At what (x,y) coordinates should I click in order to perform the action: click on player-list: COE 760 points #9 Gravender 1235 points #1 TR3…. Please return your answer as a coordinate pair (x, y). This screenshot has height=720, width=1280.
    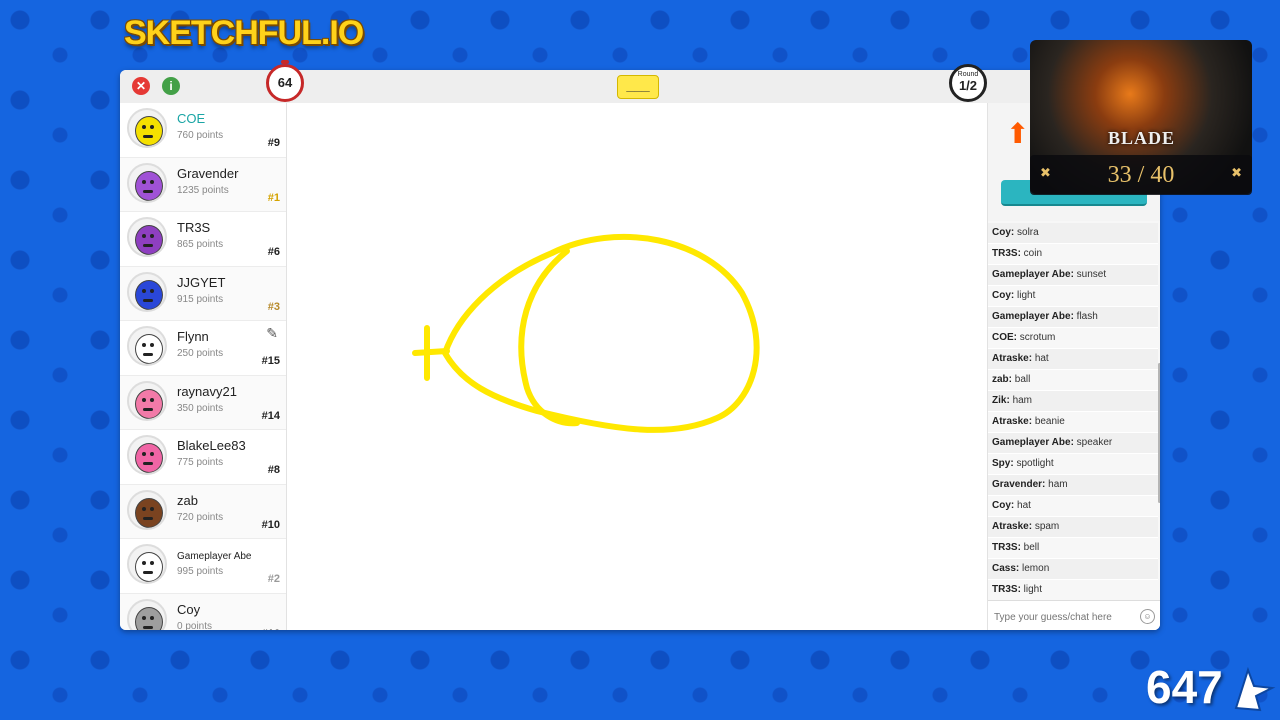
    Looking at the image, I should click on (203, 366).